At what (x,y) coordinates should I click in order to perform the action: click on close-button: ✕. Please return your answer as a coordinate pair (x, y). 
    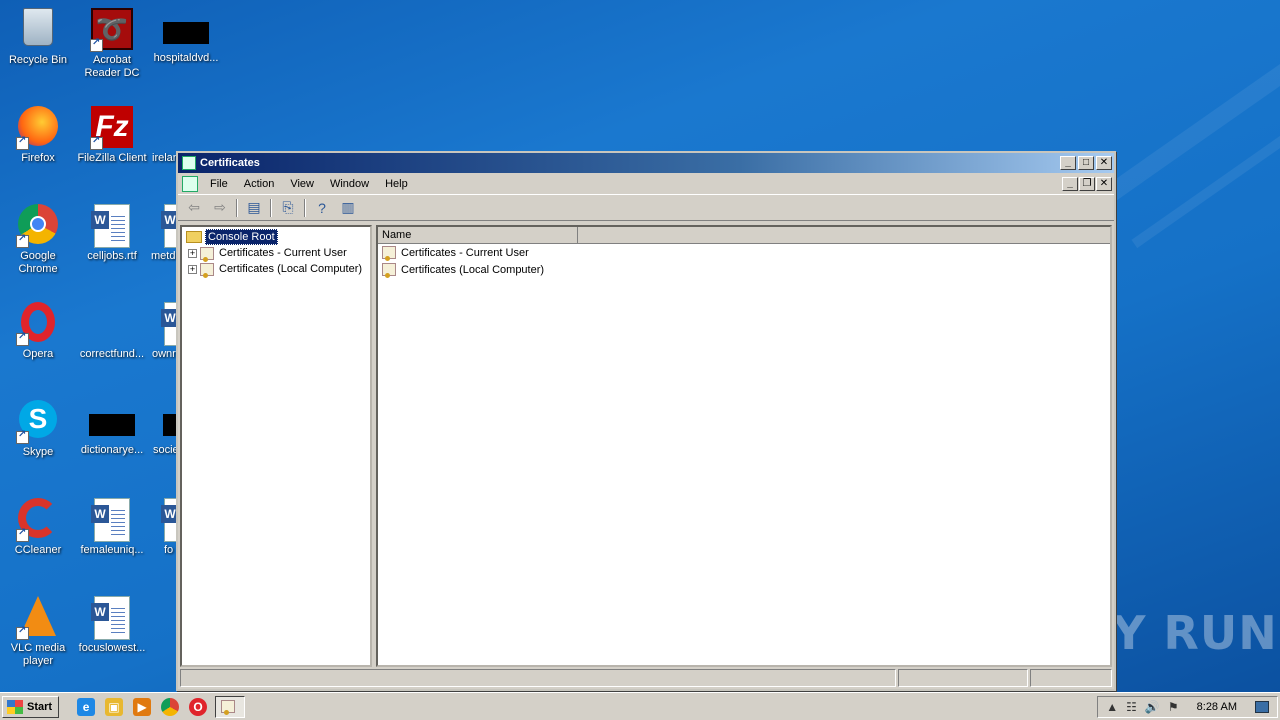
    Looking at the image, I should click on (1104, 163).